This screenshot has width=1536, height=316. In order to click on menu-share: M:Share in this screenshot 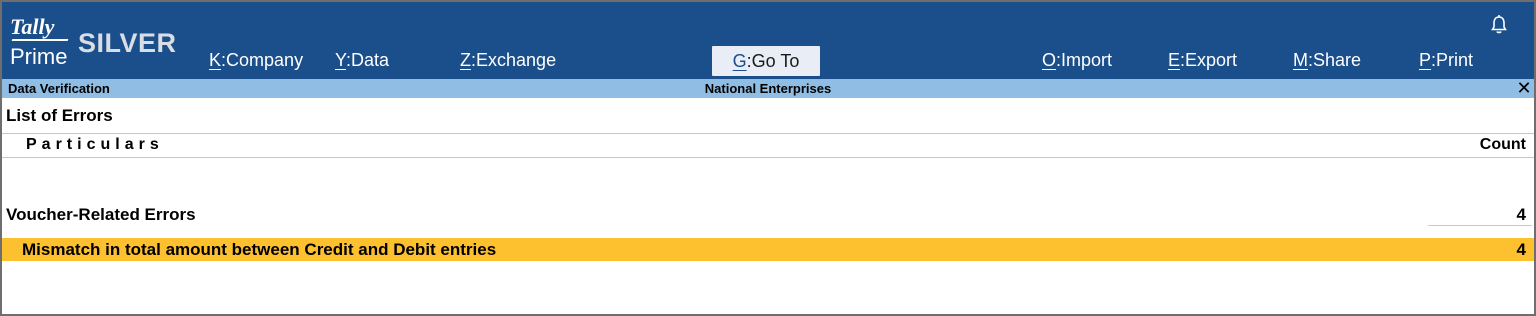, I will do `click(1327, 60)`.